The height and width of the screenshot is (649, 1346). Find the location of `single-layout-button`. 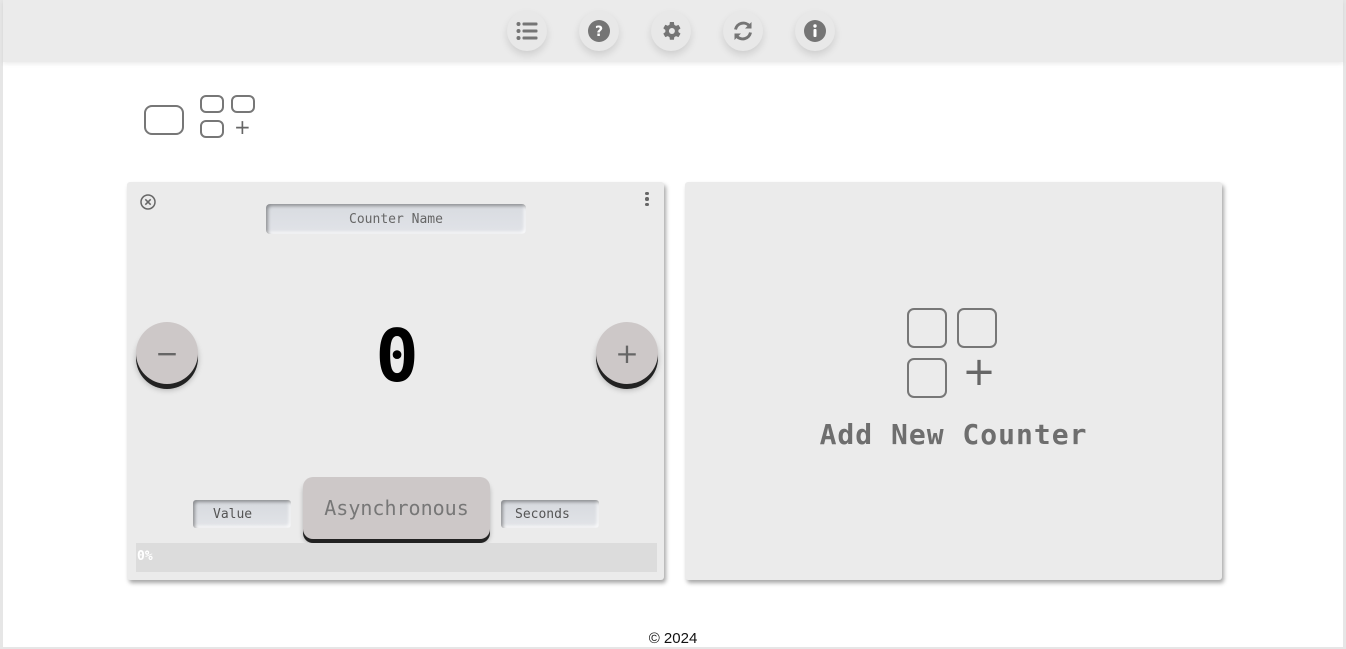

single-layout-button is located at coordinates (164, 120).